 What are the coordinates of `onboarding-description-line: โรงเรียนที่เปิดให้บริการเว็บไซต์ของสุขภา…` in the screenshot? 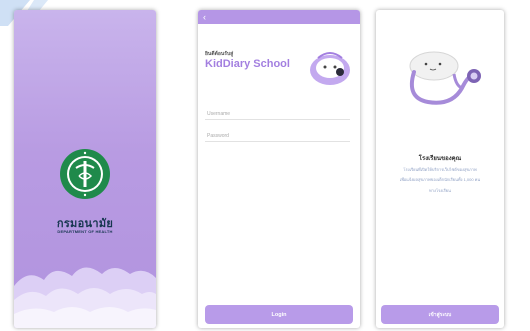 It's located at (440, 169).